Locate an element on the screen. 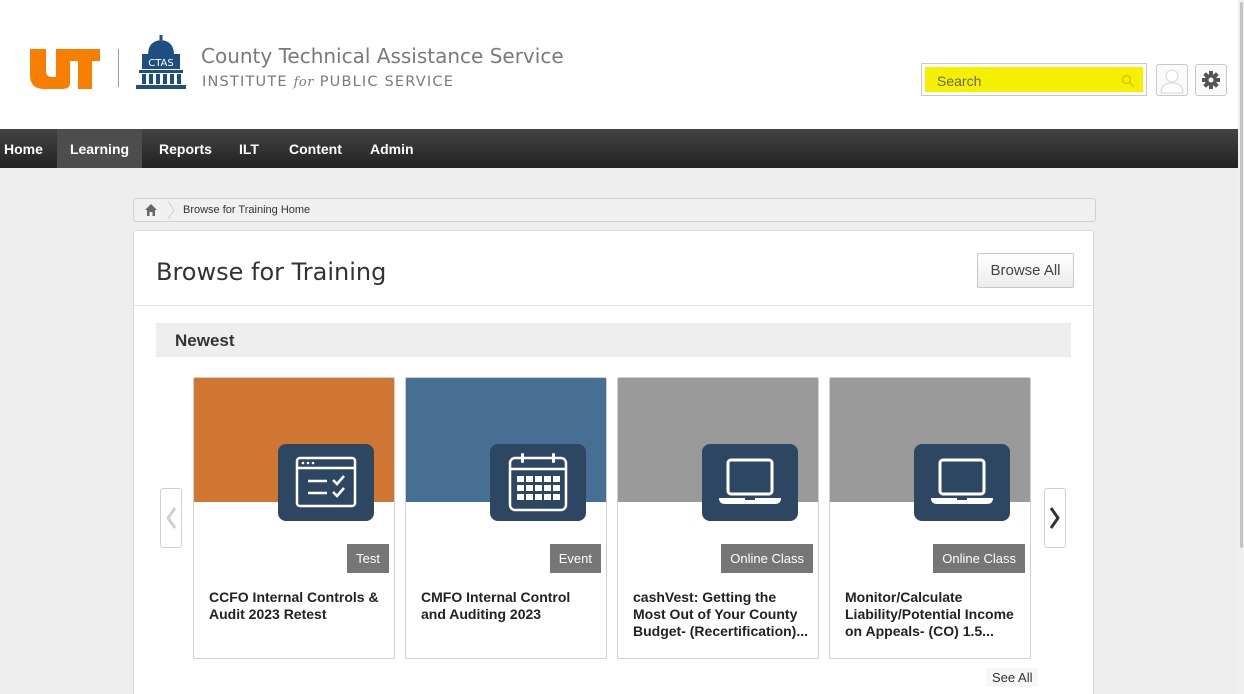  nav-home: Home is located at coordinates (26, 148).